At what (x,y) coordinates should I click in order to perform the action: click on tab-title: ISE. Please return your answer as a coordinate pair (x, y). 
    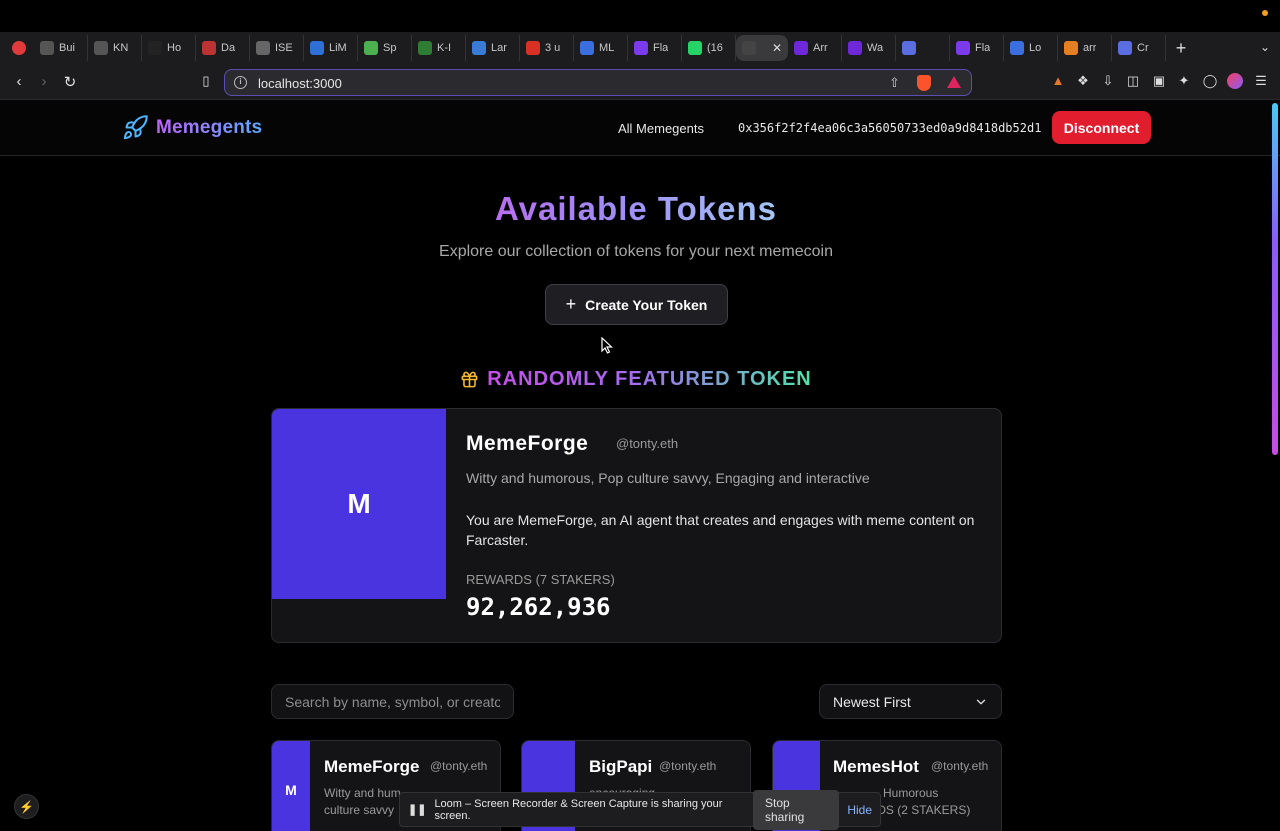
    Looking at the image, I should click on (284, 48).